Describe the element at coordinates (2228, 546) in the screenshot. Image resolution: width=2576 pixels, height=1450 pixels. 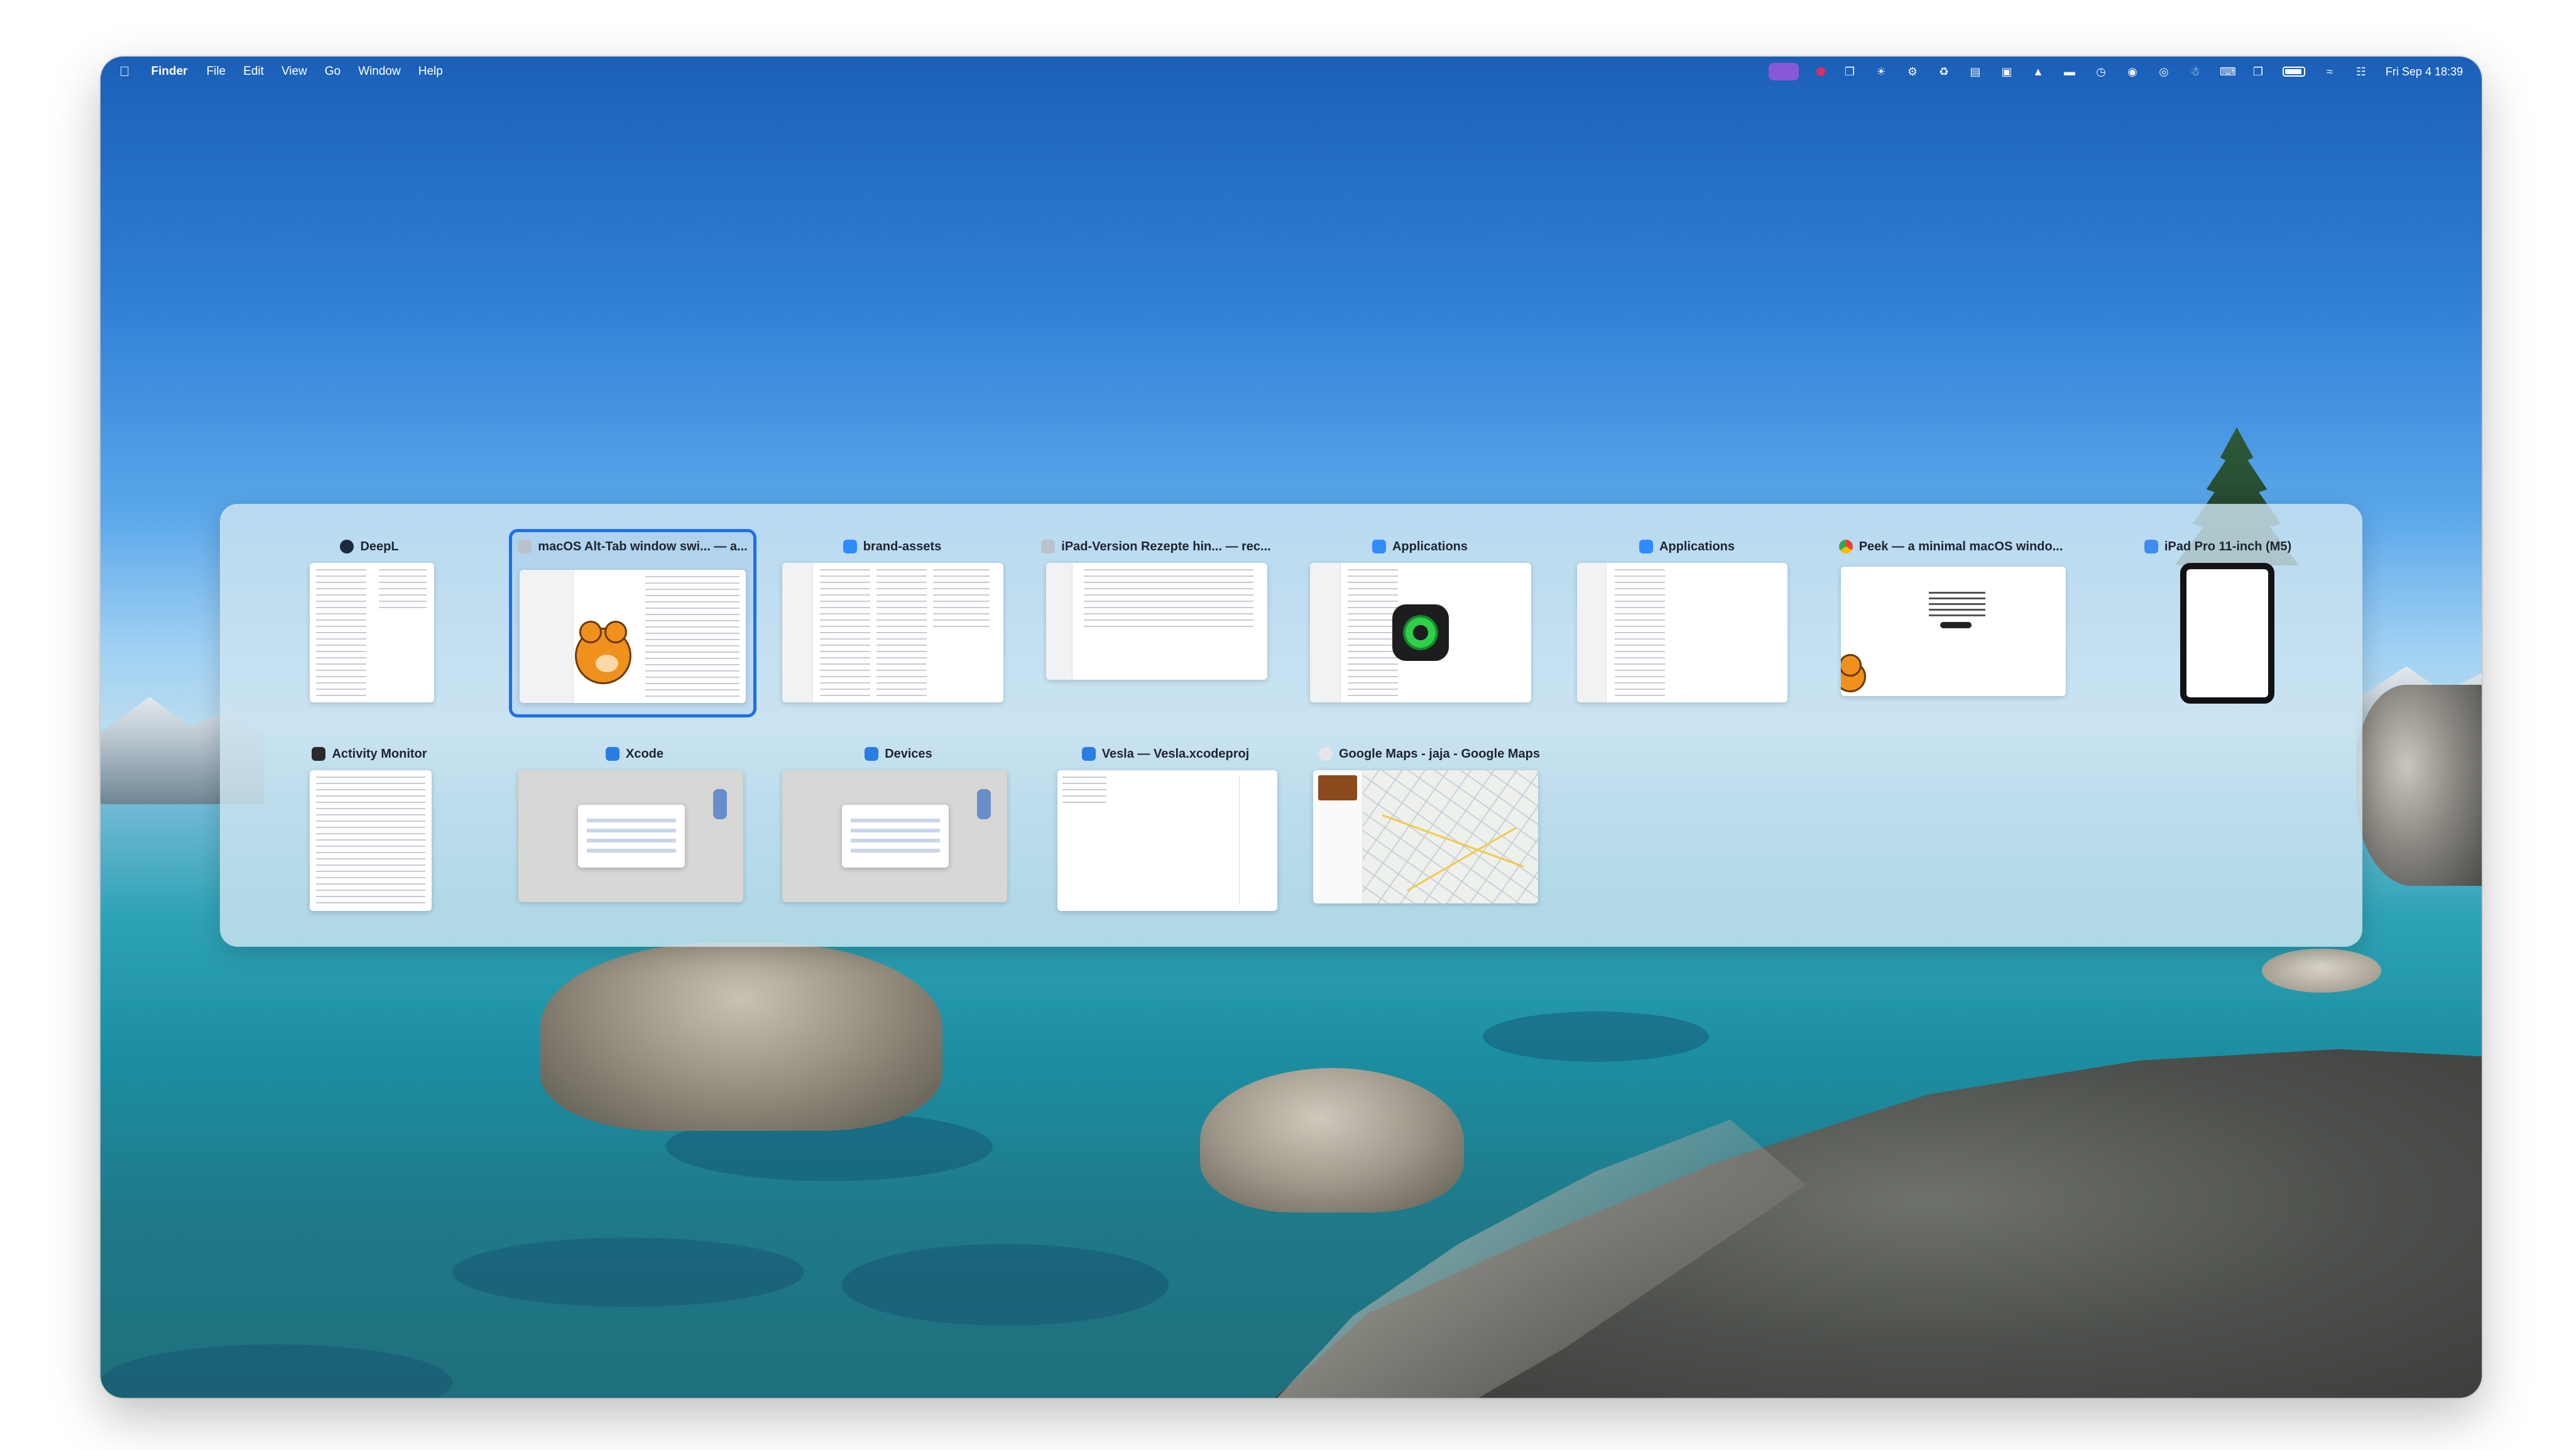
I see `window-title: iPad Pro 11-inch (M5)` at that location.